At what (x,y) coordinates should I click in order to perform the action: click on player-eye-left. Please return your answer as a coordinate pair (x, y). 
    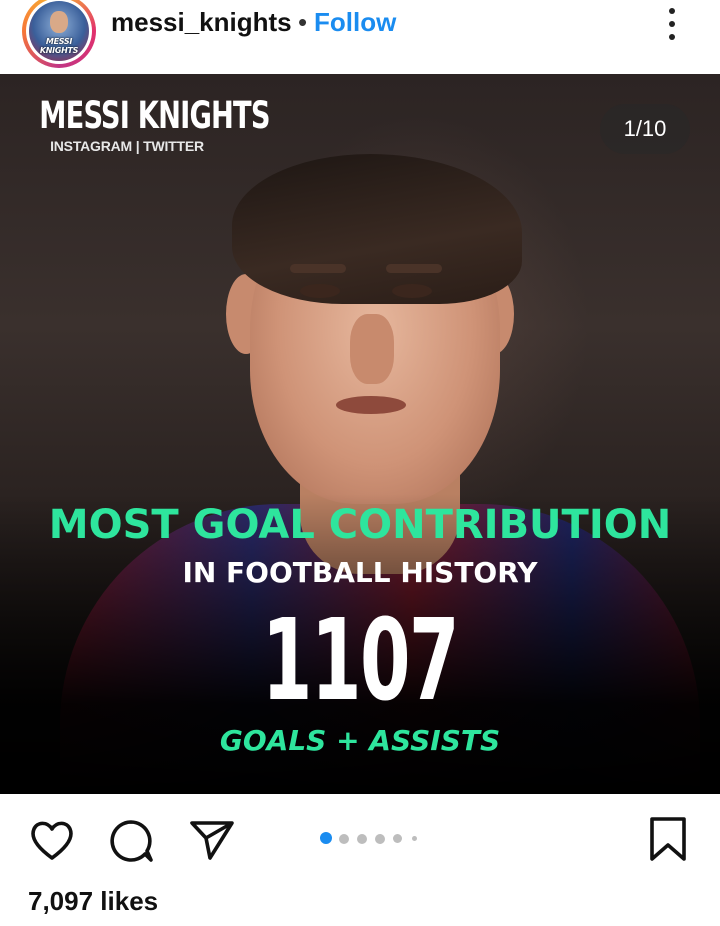
    Looking at the image, I should click on (320, 291).